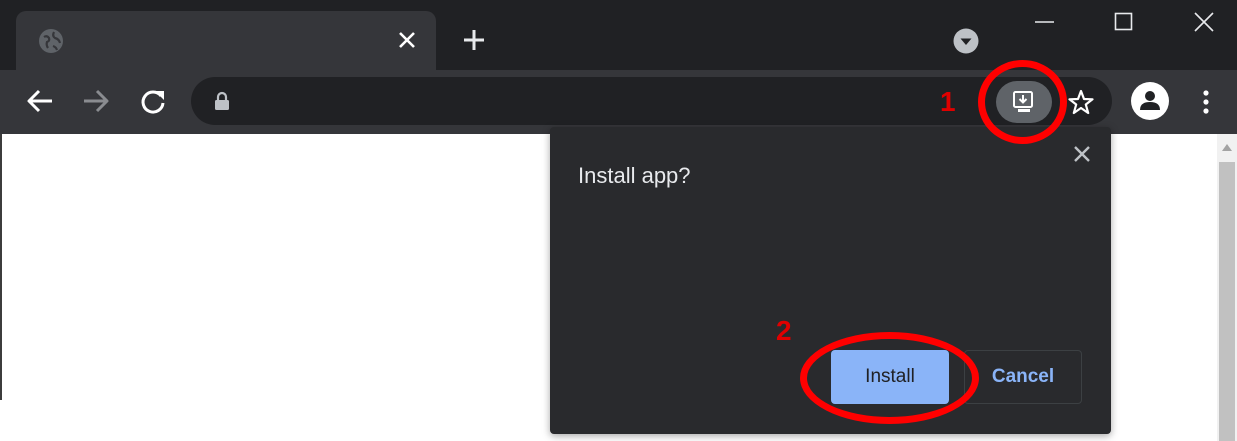 The image size is (1237, 441). What do you see at coordinates (651, 101) in the screenshot?
I see `address-bar` at bounding box center [651, 101].